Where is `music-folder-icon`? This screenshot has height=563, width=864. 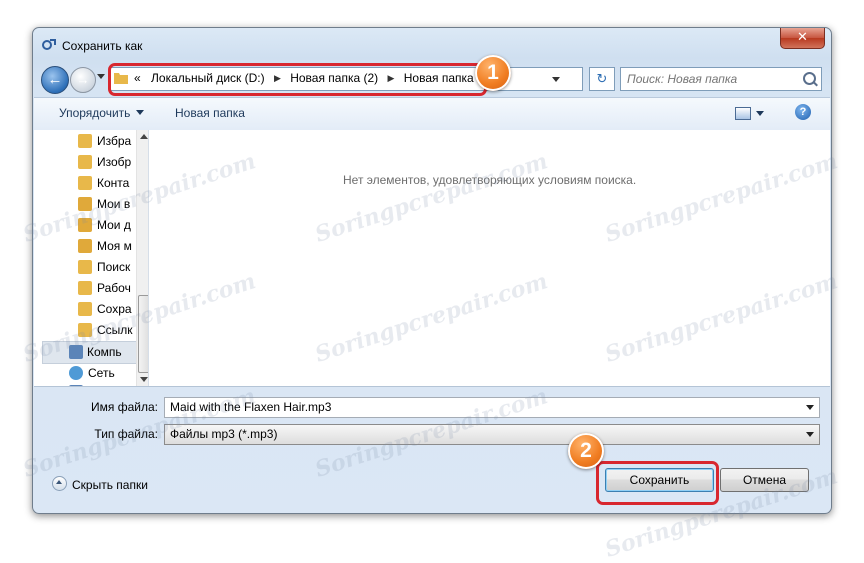
music-folder-icon is located at coordinates (85, 246).